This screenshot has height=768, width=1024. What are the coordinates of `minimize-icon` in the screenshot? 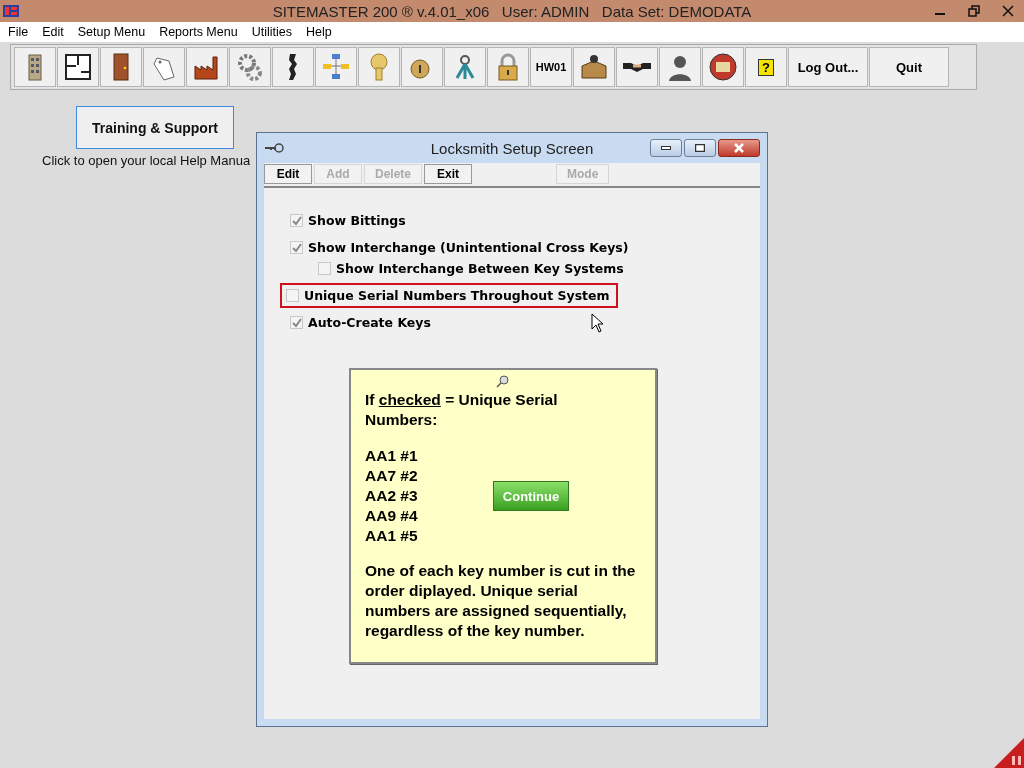 It's located at (666, 148).